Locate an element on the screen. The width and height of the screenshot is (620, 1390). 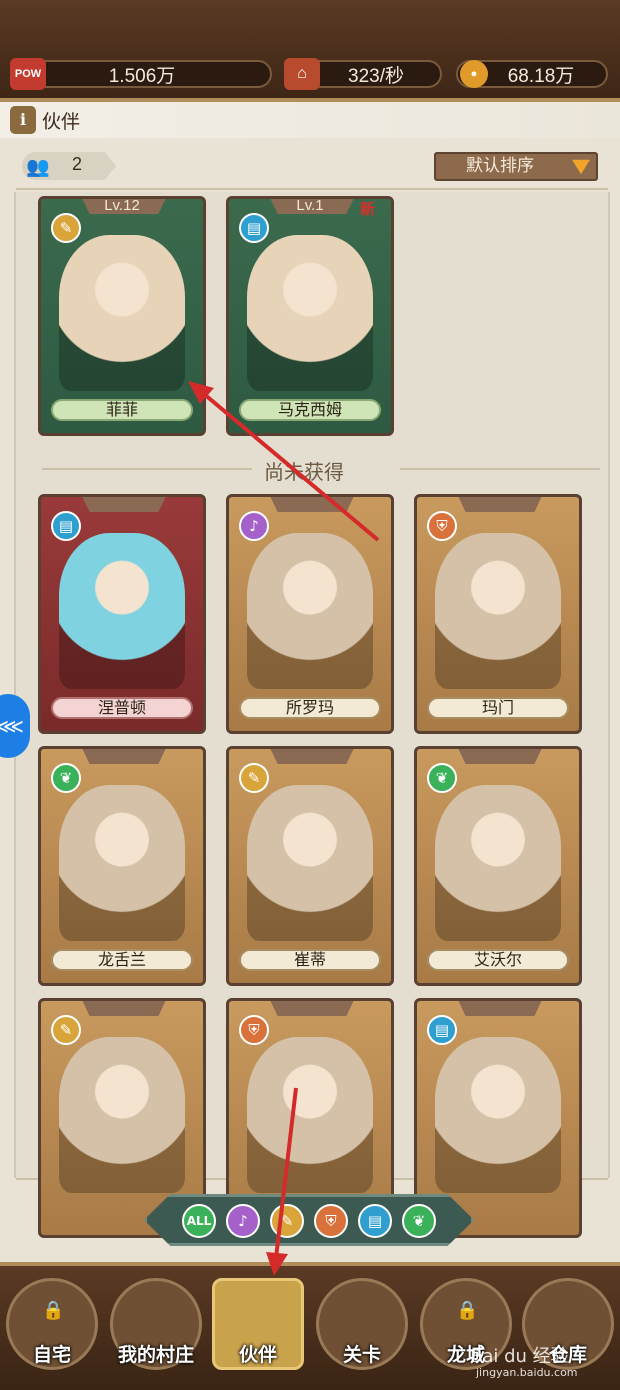
owned-count-value: 2 is located at coordinates (77, 164).